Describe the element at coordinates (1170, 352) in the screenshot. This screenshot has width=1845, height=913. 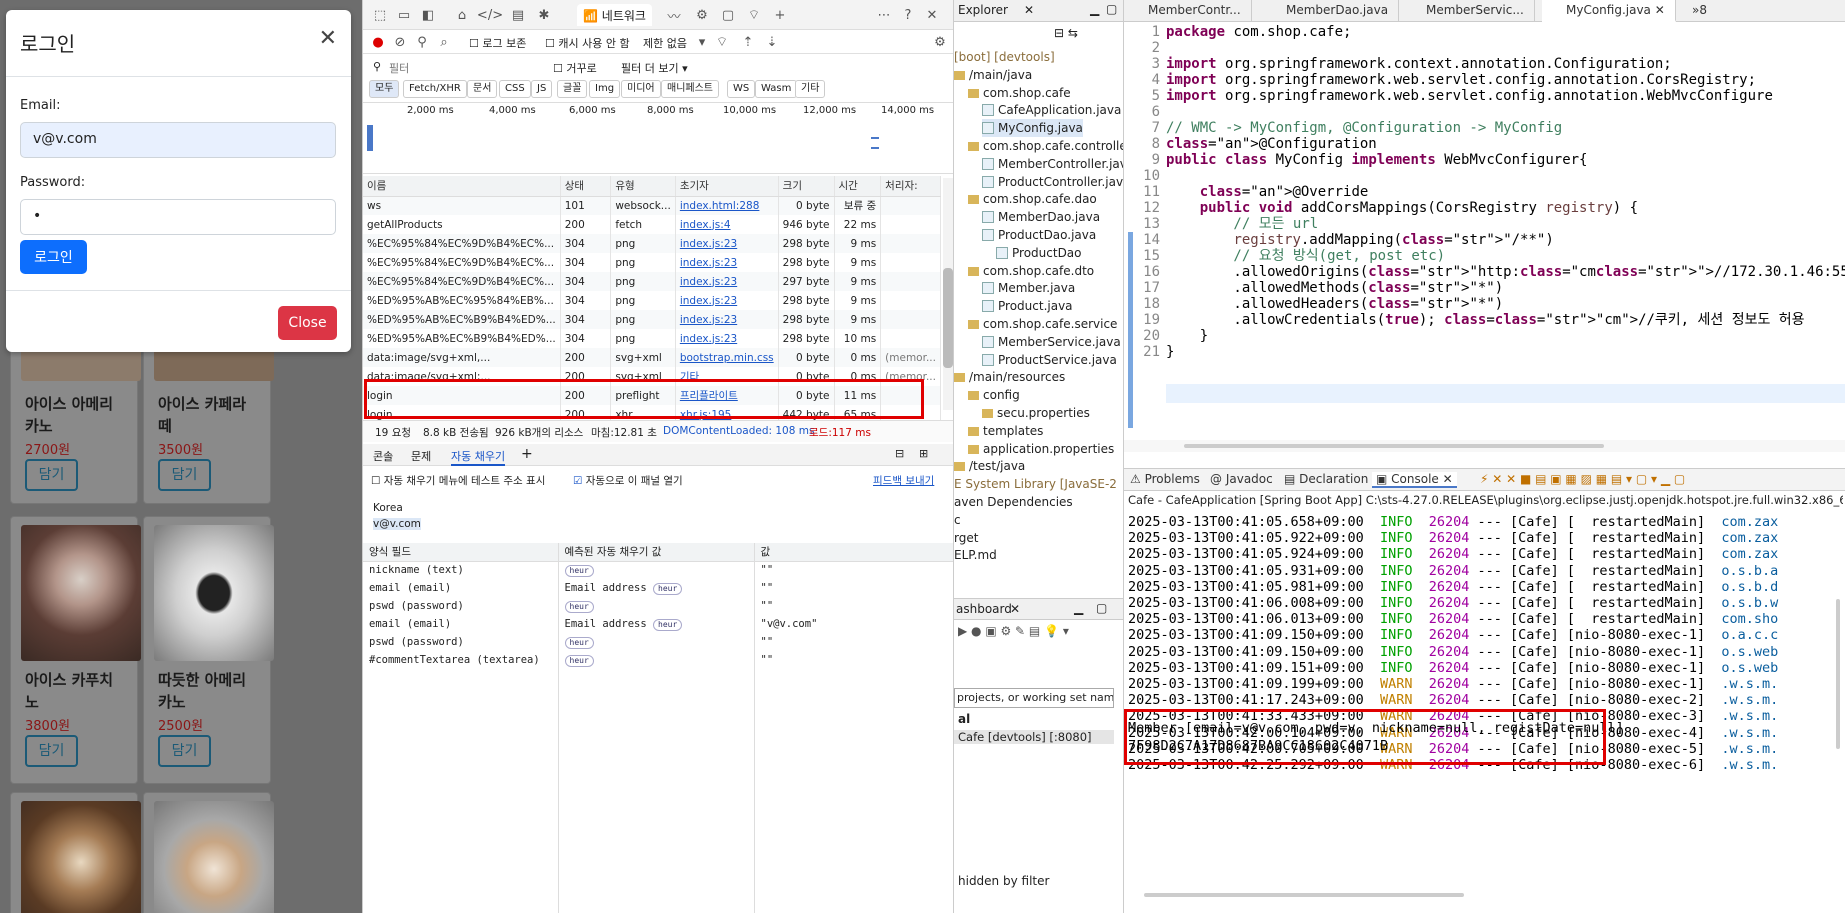
I see `code-line: }` at that location.